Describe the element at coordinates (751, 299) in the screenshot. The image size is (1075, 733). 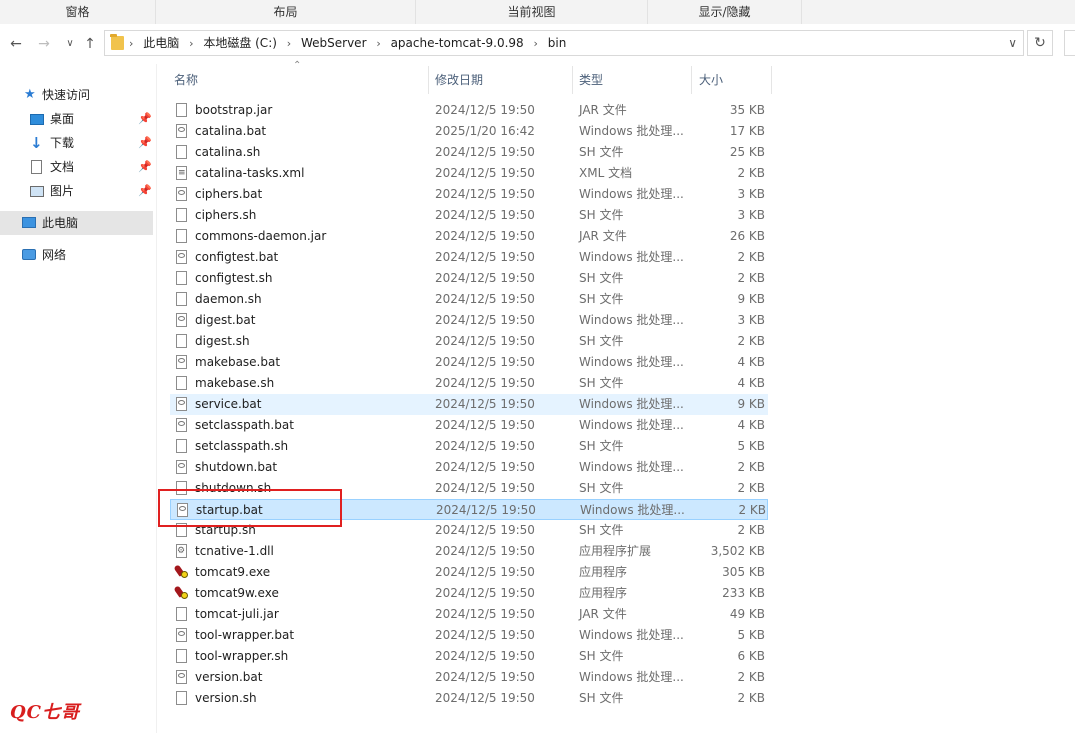
I see `file-size: 9 KB` at that location.